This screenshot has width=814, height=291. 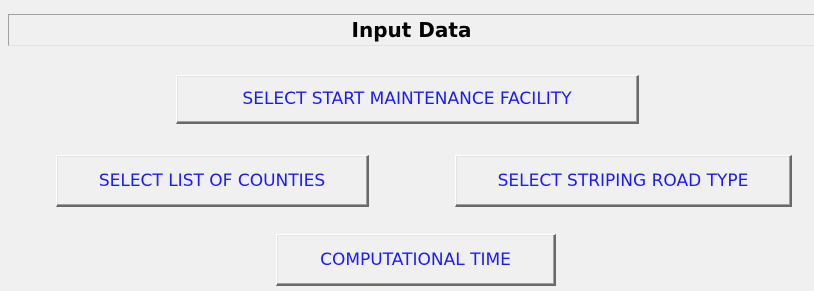 What do you see at coordinates (212, 181) in the screenshot?
I see `select-list-of-counties-button: SELECT LIST OF COUNTIES` at bounding box center [212, 181].